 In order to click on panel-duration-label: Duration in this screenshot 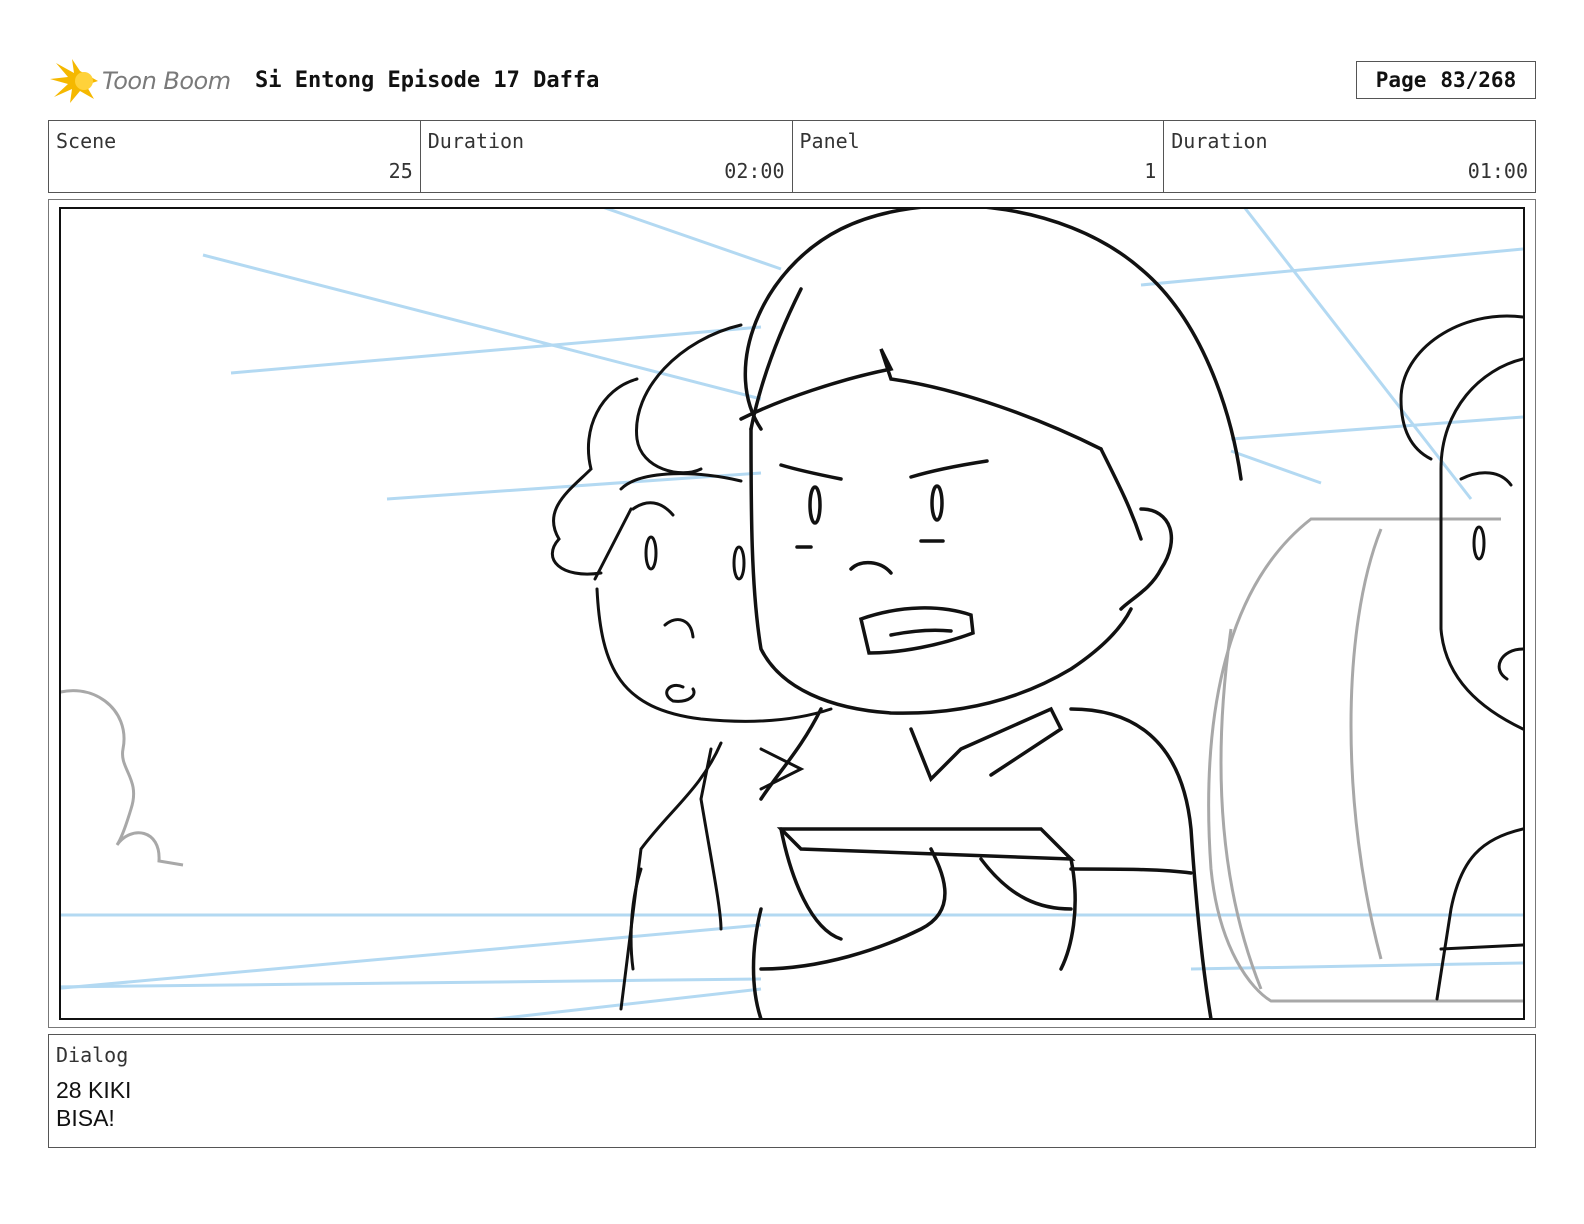, I will do `click(1219, 141)`.